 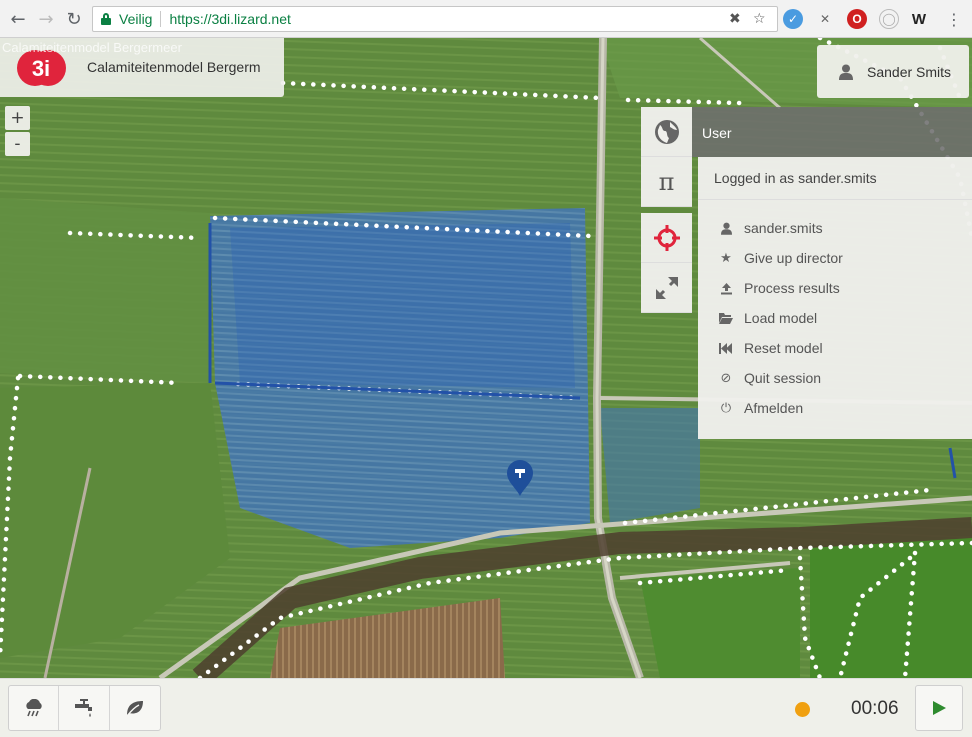 What do you see at coordinates (41, 68) in the screenshot?
I see `svg-text: 3i` at bounding box center [41, 68].